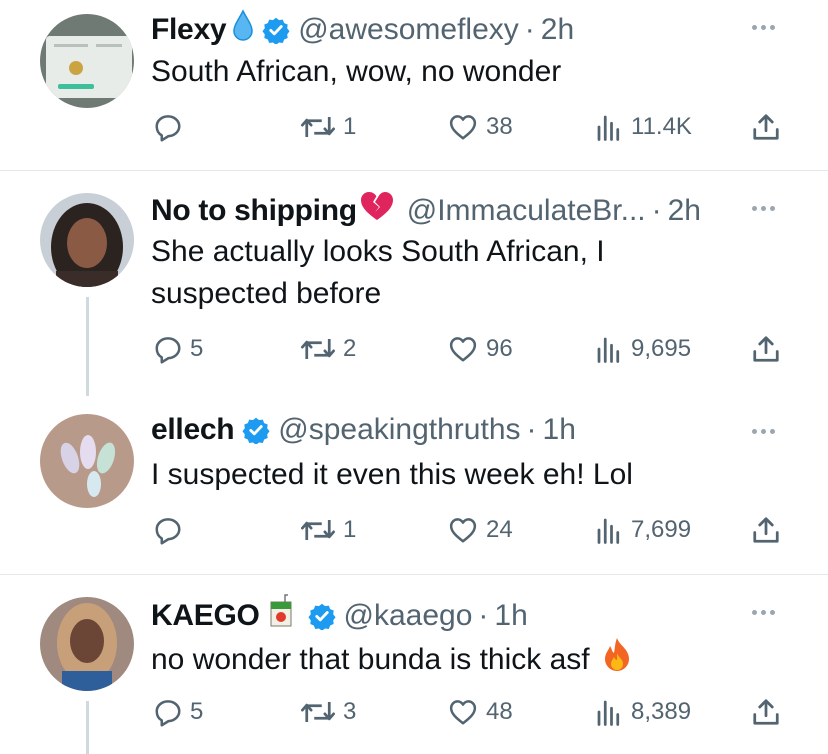 This screenshot has height=754, width=828. Describe the element at coordinates (414, 530) in the screenshot. I see `action-bar: 1 24 7,699` at that location.